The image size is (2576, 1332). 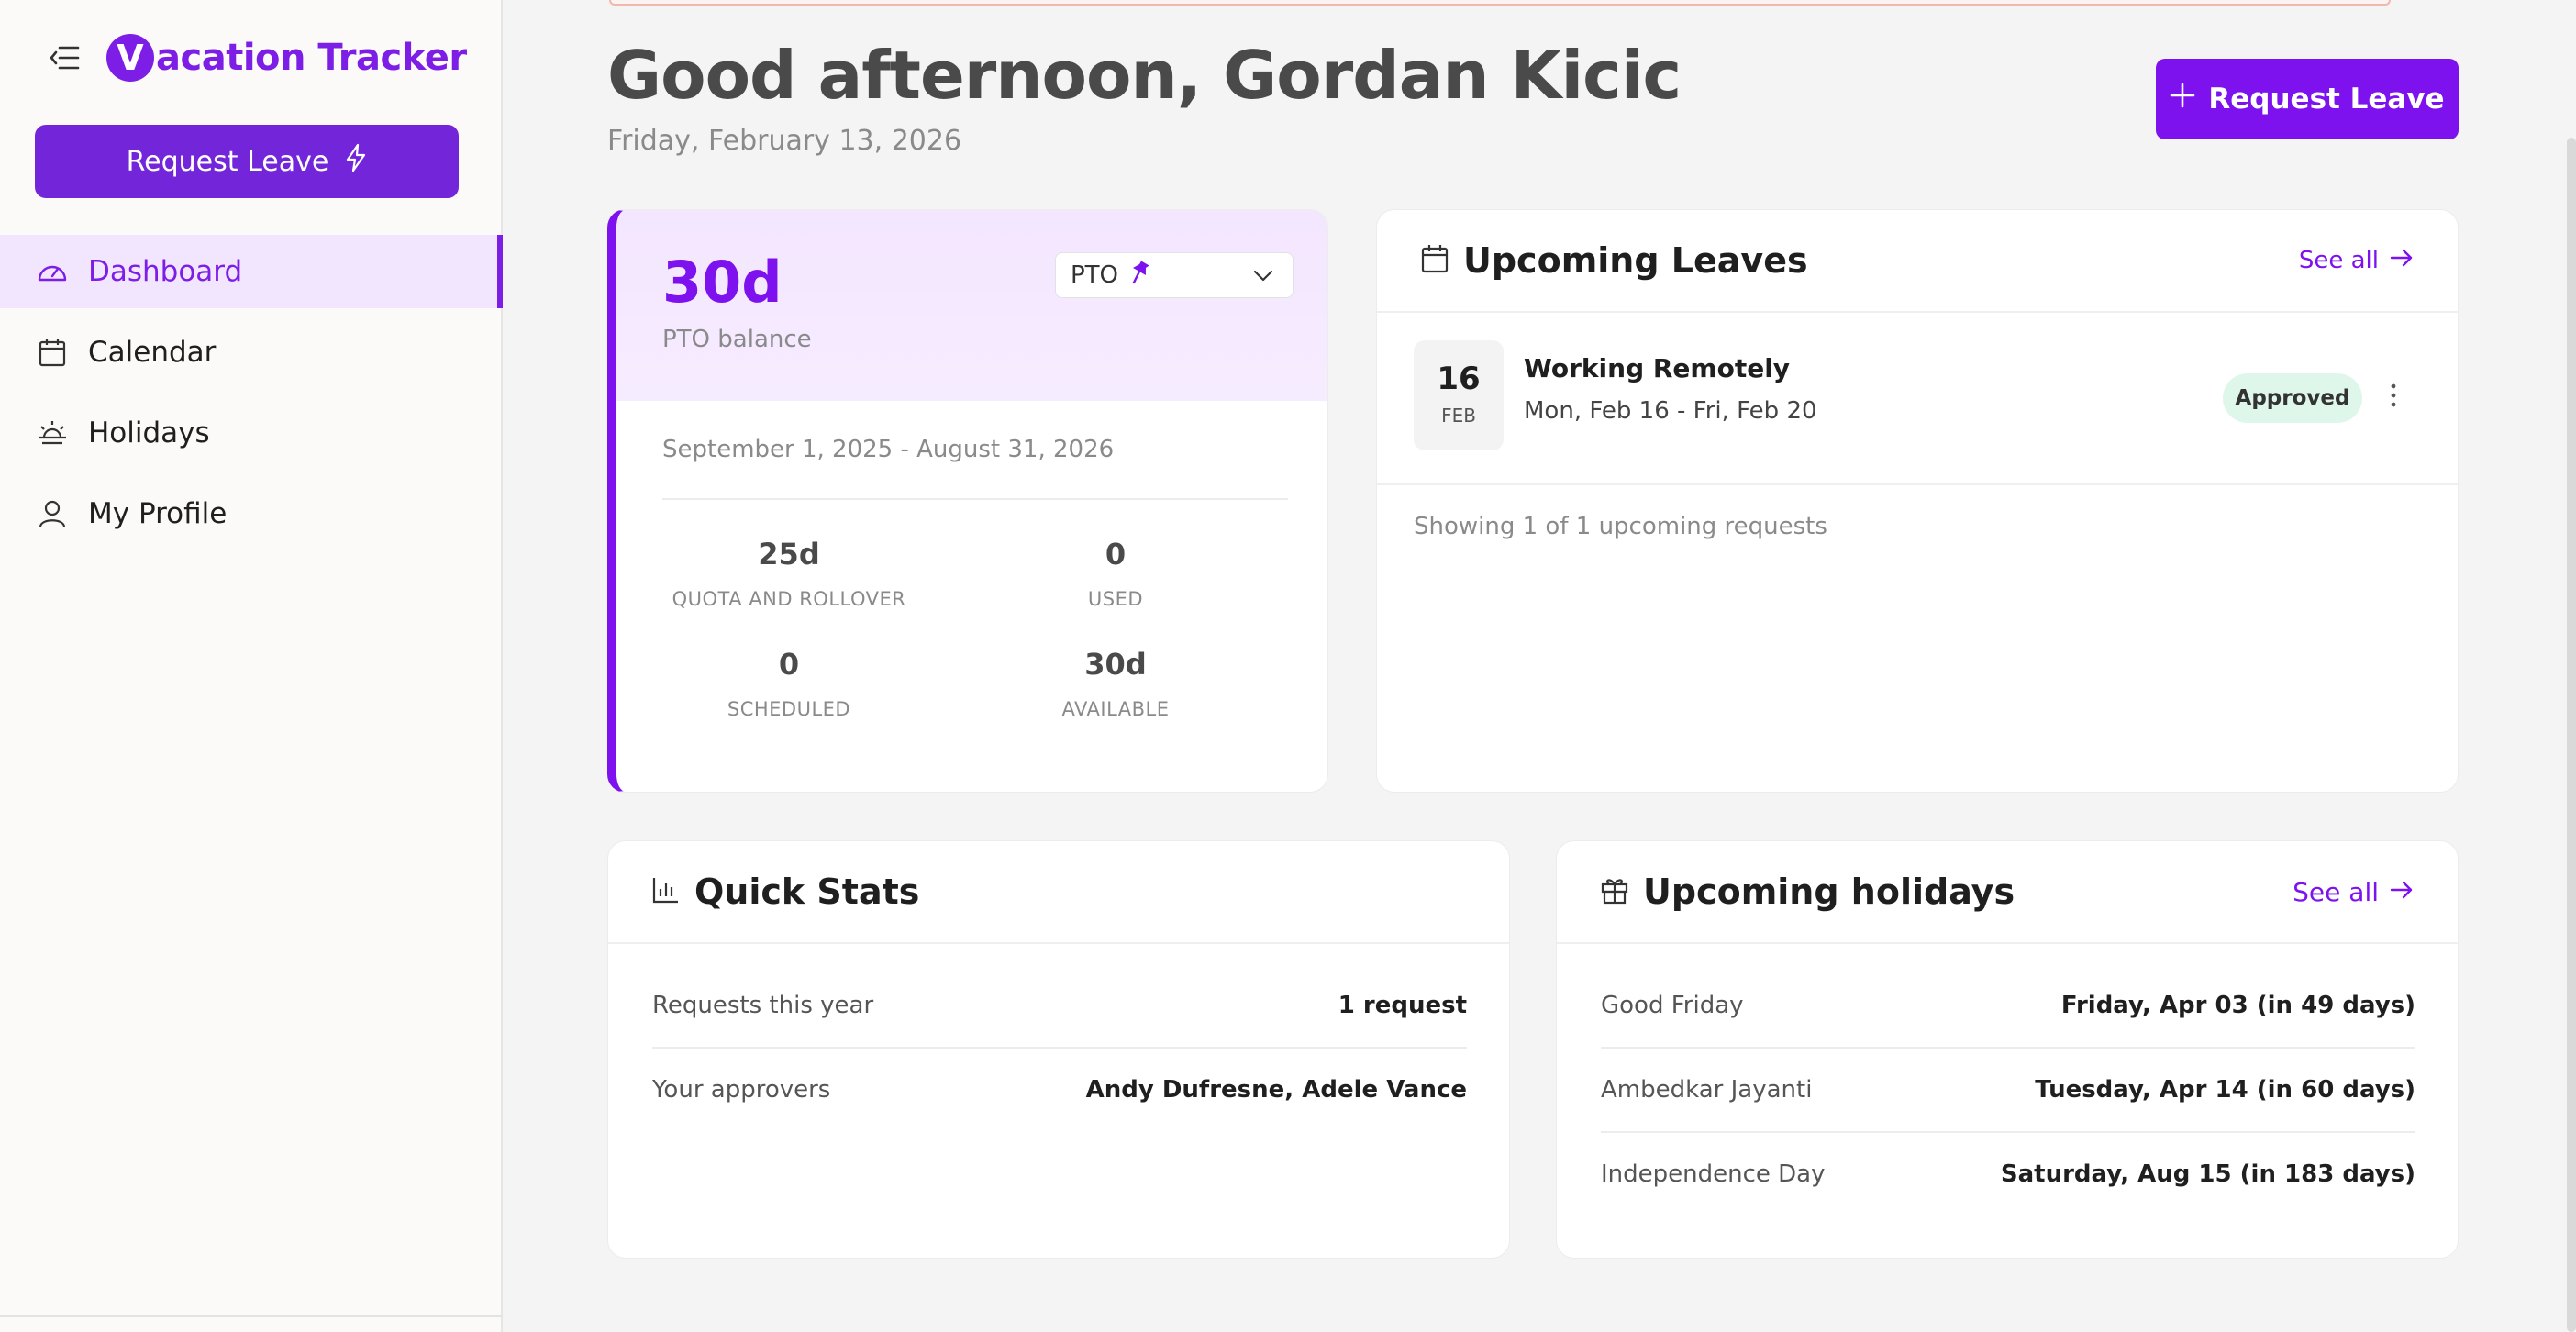 What do you see at coordinates (165, 271) in the screenshot?
I see `sidebar-item-label: Dashboard` at bounding box center [165, 271].